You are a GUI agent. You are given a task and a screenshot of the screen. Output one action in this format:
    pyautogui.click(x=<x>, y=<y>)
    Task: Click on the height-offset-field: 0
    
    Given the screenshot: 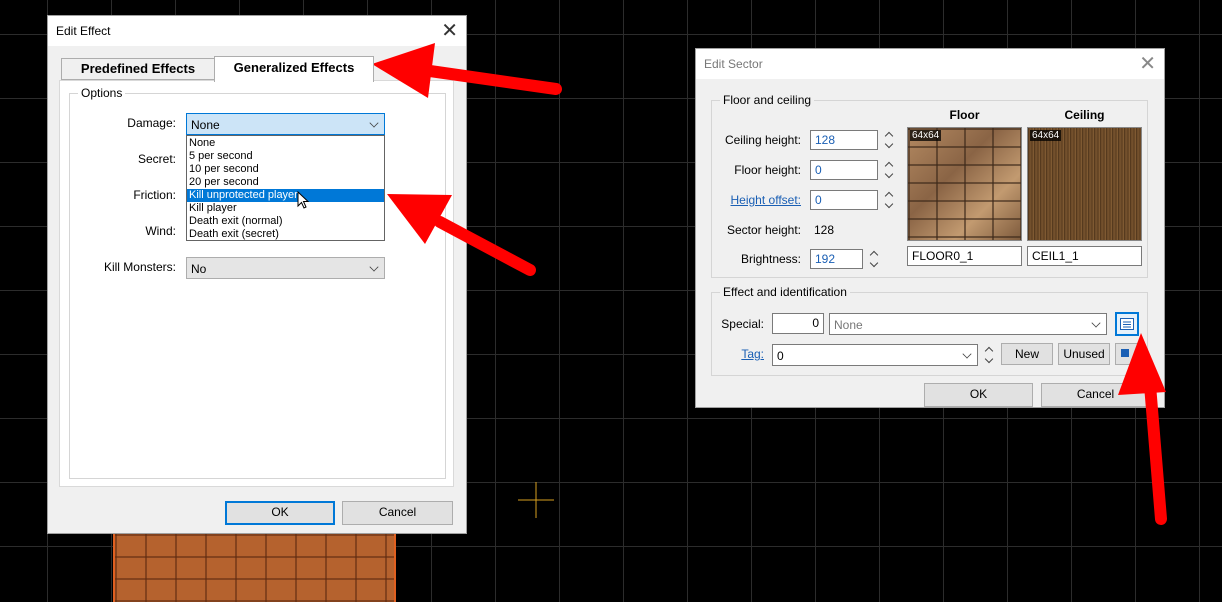 What is the action you would take?
    pyautogui.click(x=844, y=200)
    